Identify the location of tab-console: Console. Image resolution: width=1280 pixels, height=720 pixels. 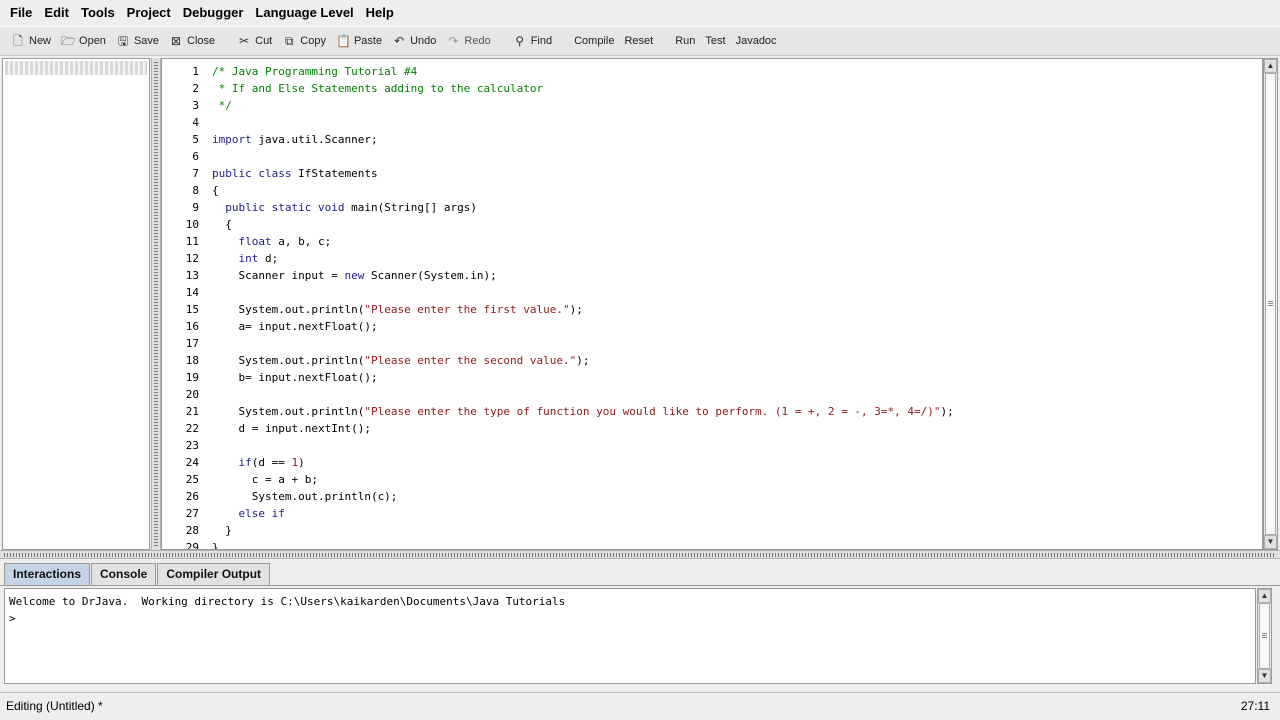
(124, 574).